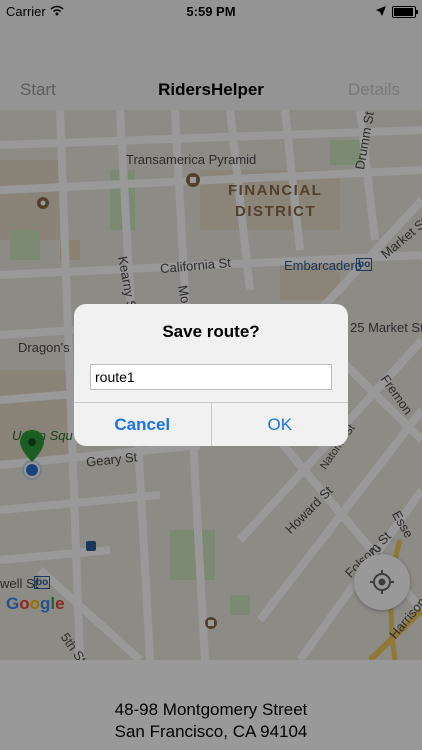 This screenshot has width=422, height=750. I want to click on alert-buttons: Cancel OK, so click(211, 424).